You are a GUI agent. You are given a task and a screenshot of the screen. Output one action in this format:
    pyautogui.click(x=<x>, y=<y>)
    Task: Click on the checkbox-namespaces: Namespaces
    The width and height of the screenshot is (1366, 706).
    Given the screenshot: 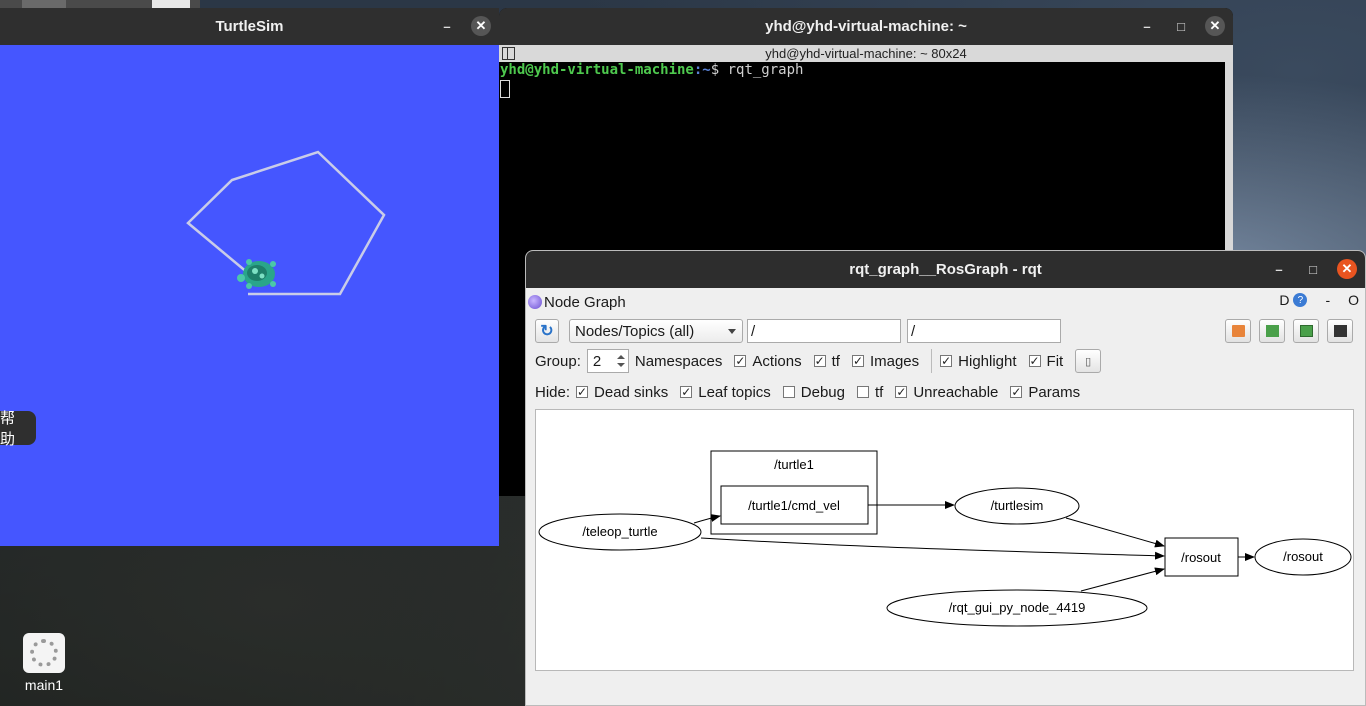 What is the action you would take?
    pyautogui.click(x=679, y=361)
    